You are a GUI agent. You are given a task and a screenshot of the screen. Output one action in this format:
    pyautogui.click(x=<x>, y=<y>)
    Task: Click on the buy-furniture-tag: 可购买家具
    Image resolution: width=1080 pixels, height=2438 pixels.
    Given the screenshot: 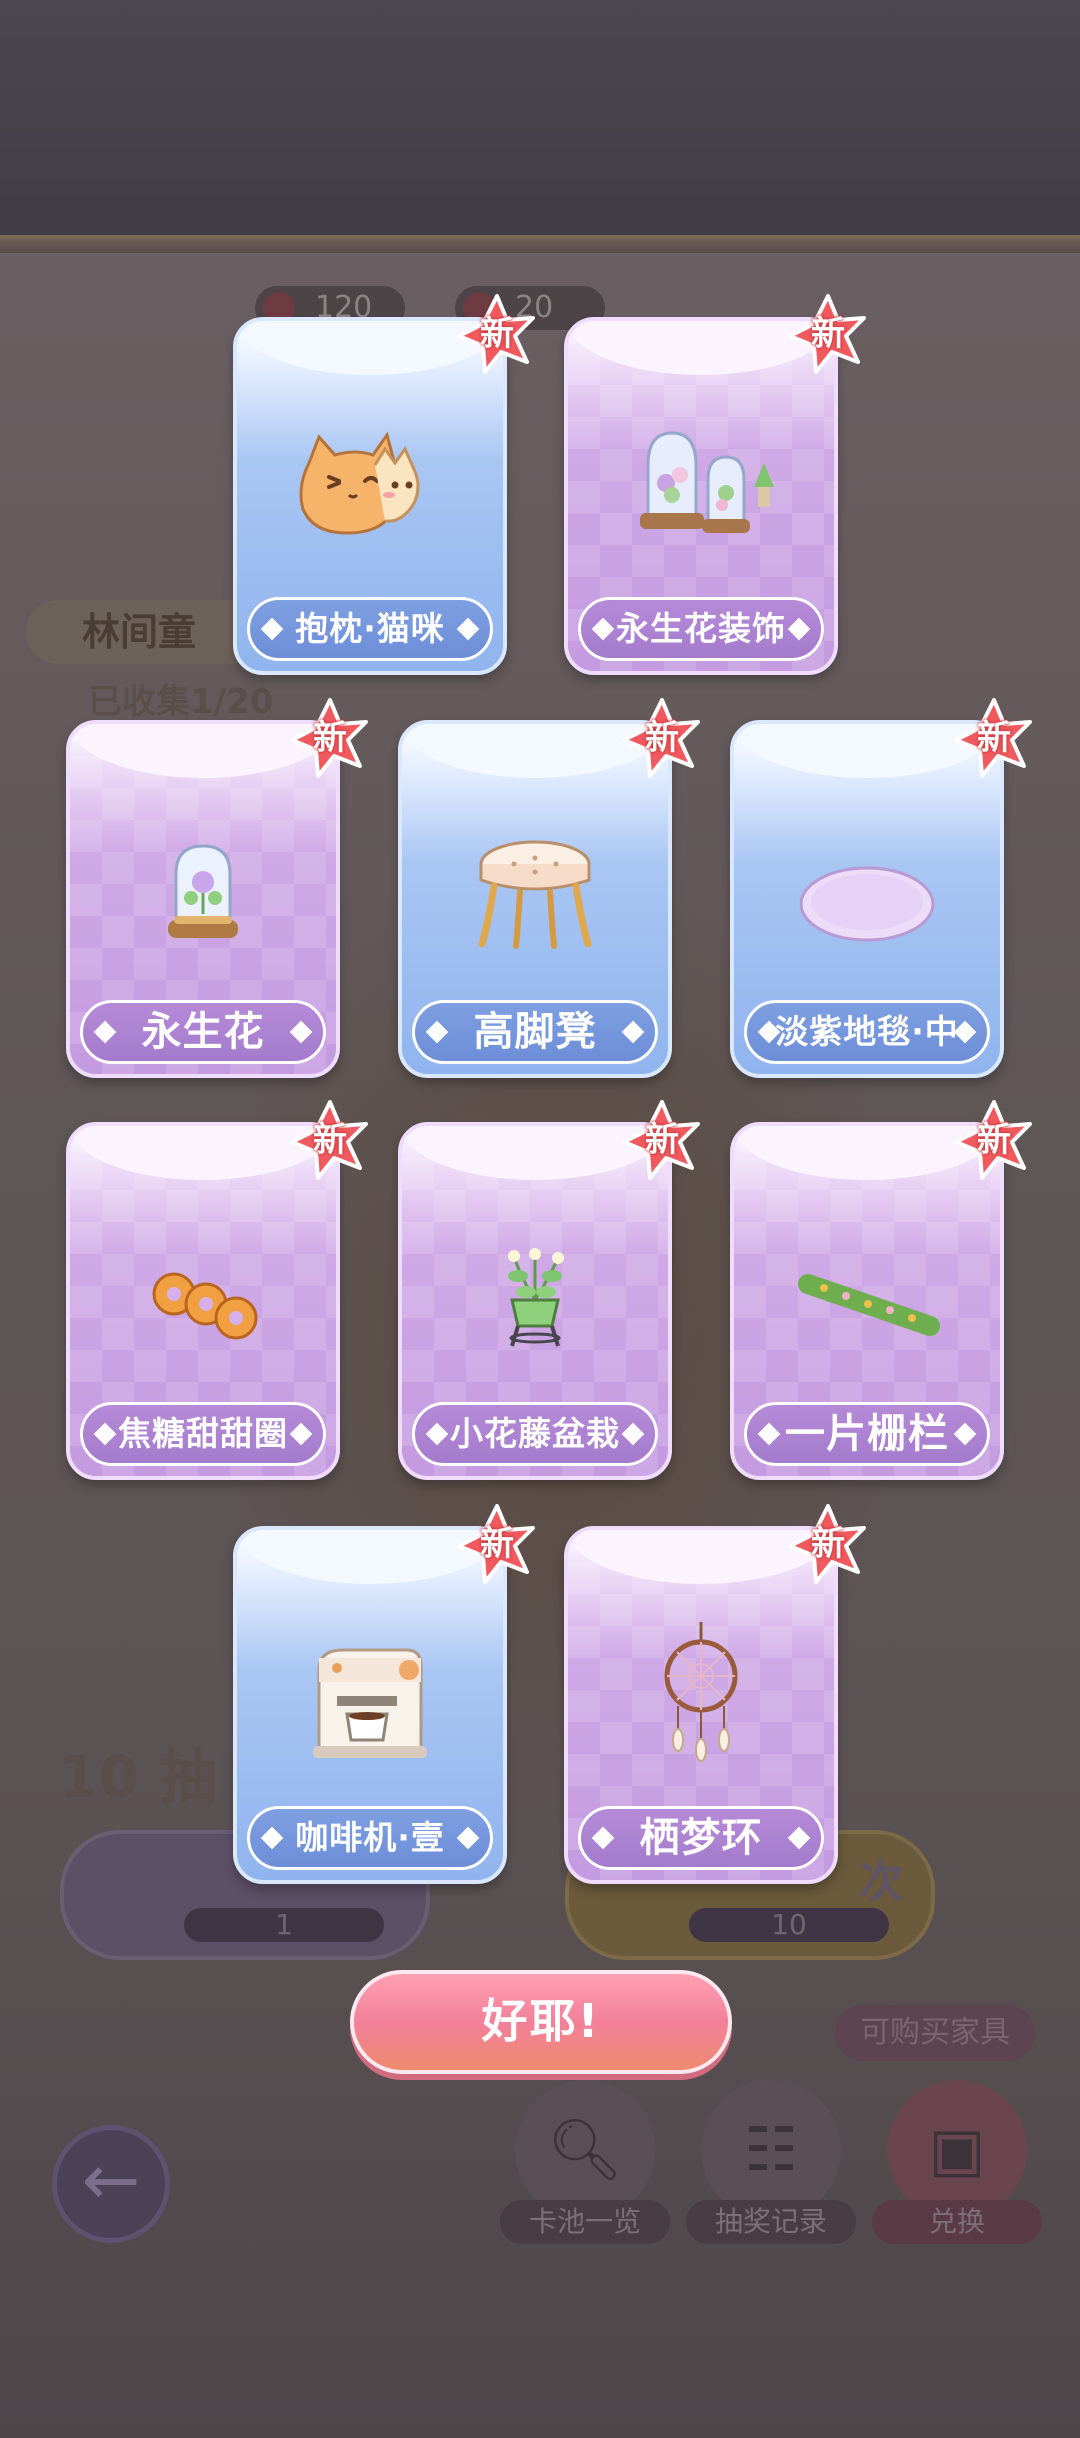 What is the action you would take?
    pyautogui.click(x=935, y=2033)
    